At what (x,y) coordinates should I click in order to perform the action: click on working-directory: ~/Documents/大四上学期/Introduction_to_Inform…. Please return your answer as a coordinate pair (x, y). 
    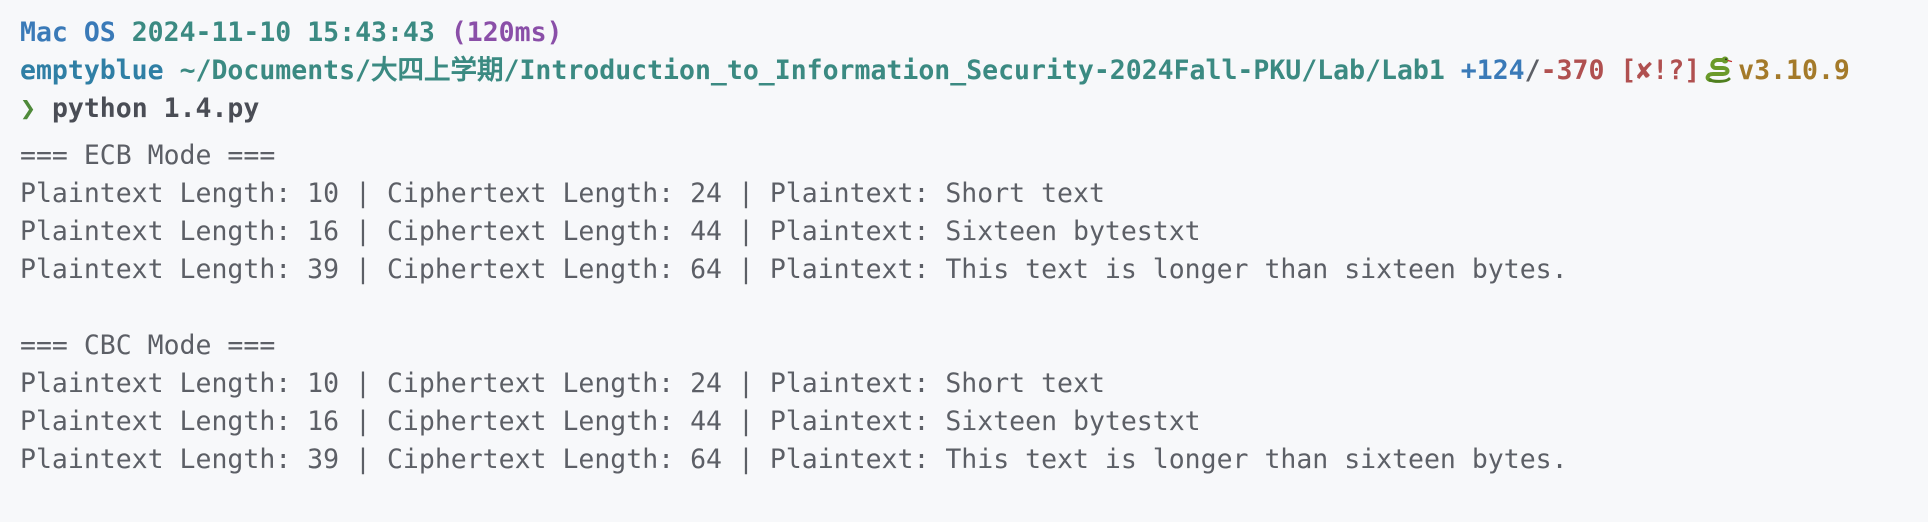
    Looking at the image, I should click on (812, 70).